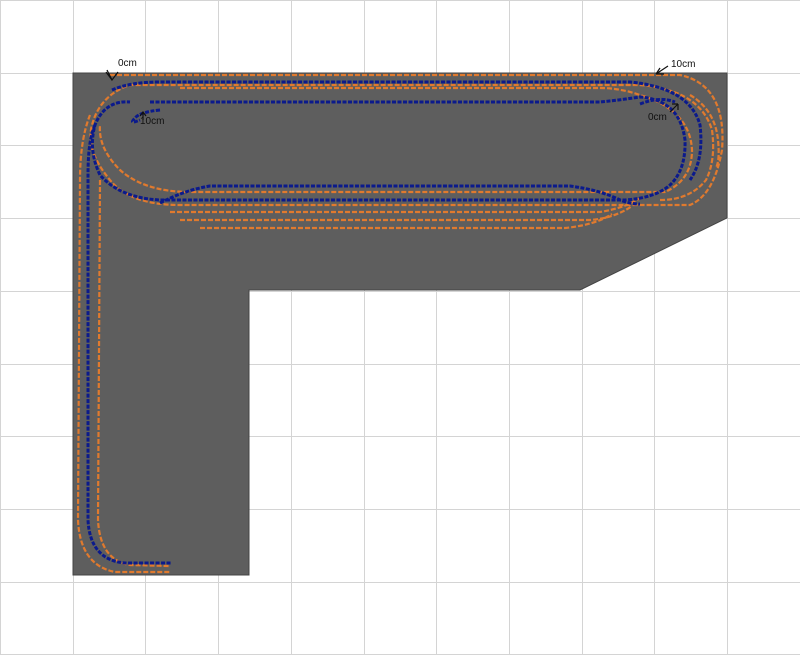  I want to click on marker-10cm-right: 10cm, so click(675, 67).